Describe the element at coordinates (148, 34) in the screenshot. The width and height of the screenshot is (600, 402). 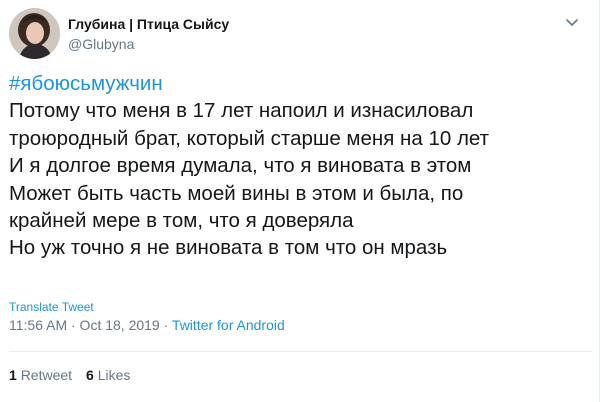
I see `author-block: Глубина | Птица Сыйсу @Glubyna` at that location.